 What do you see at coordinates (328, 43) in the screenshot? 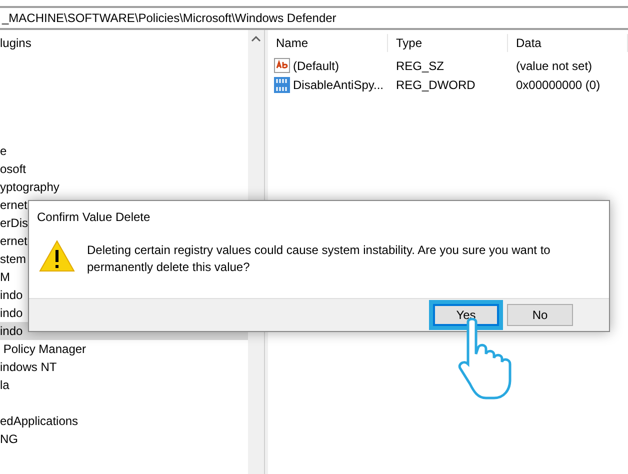
I see `column-header: Name` at bounding box center [328, 43].